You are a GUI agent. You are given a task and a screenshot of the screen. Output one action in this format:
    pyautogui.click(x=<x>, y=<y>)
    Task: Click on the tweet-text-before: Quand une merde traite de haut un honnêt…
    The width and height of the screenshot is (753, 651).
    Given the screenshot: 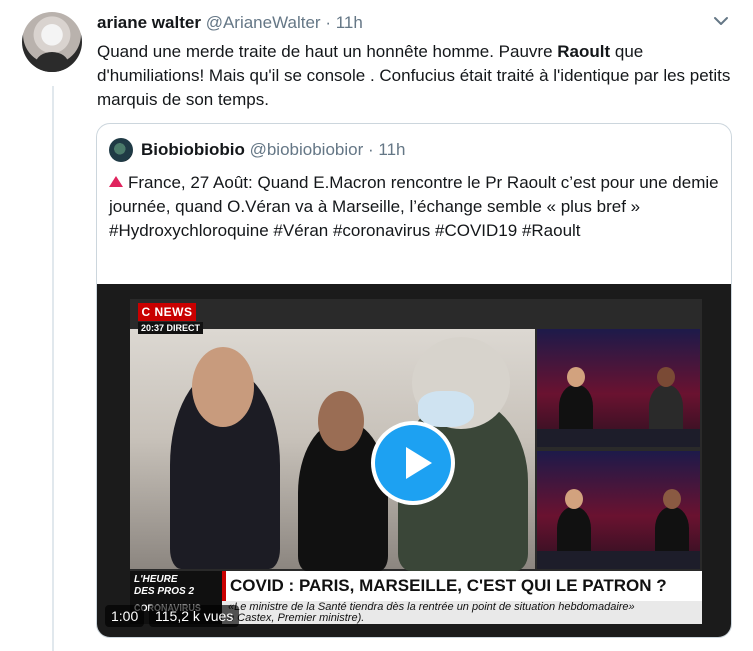 What is the action you would take?
    pyautogui.click(x=327, y=51)
    